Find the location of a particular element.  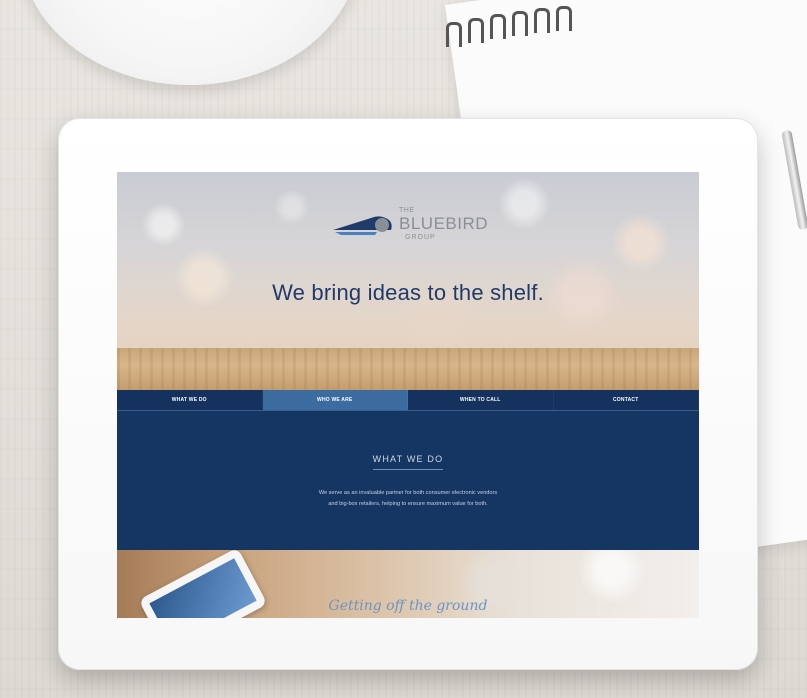

photo-caption: Getting off the ground is located at coordinates (408, 606).